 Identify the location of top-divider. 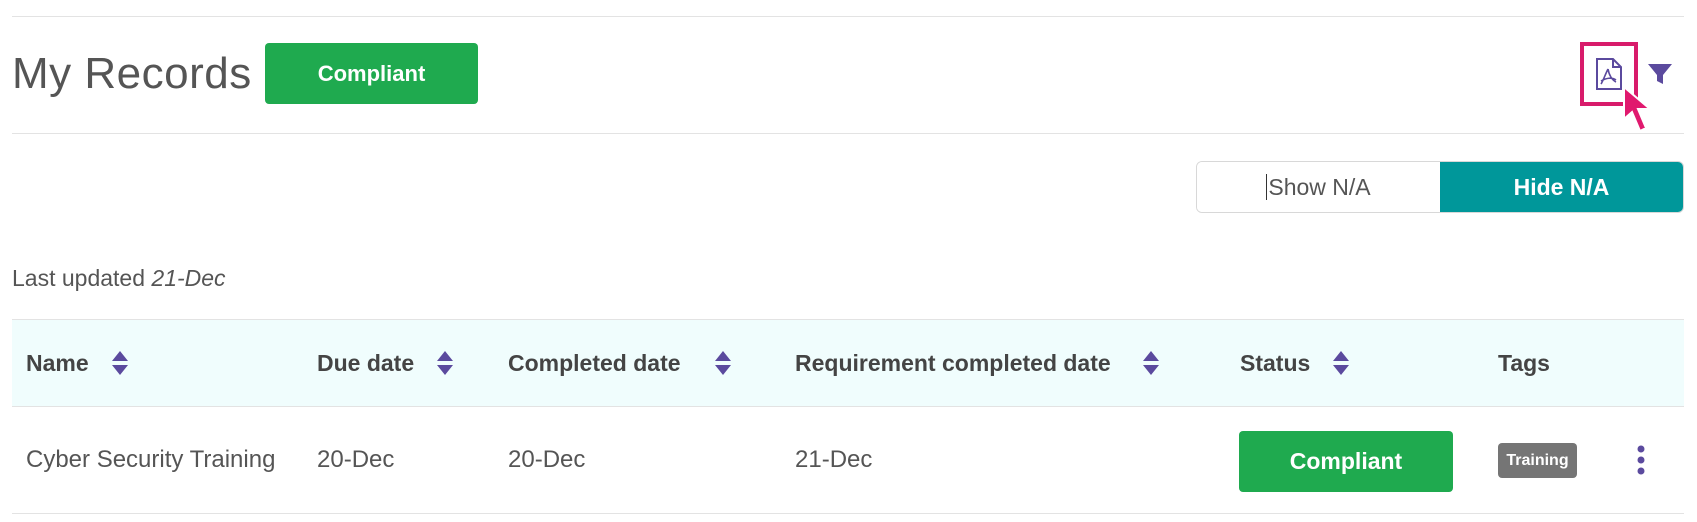
(848, 16).